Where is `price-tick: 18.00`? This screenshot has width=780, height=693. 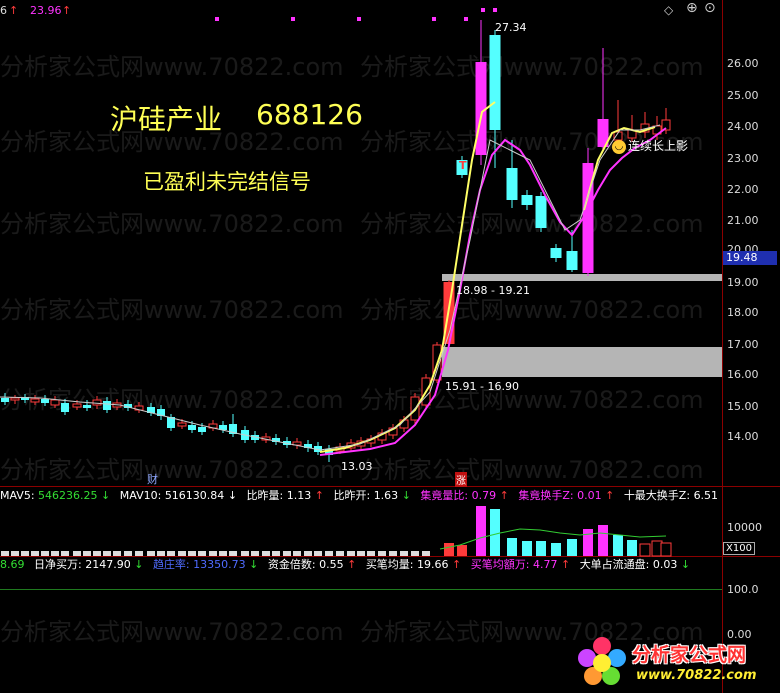 price-tick: 18.00 is located at coordinates (743, 312).